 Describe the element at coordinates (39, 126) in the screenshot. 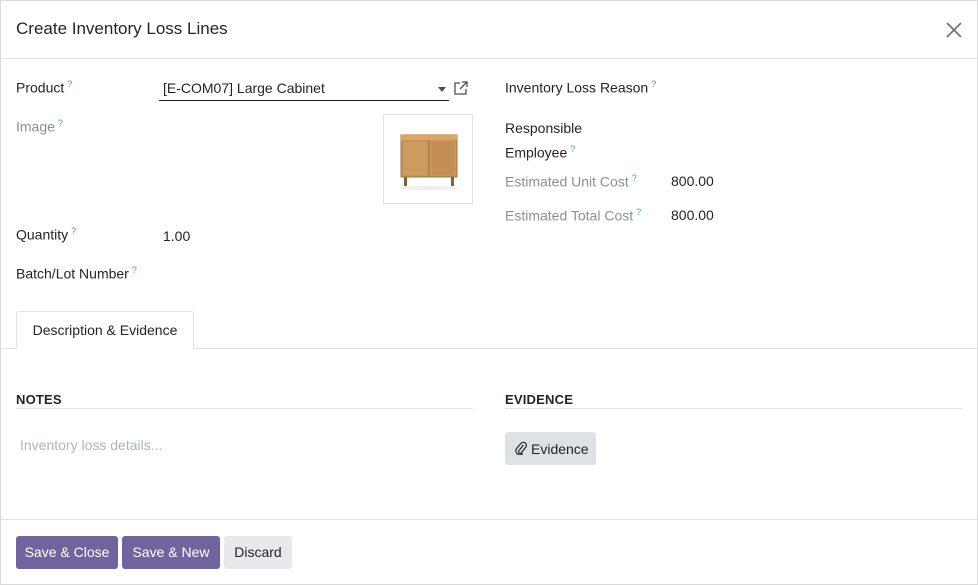

I see `image-label: Image?` at that location.